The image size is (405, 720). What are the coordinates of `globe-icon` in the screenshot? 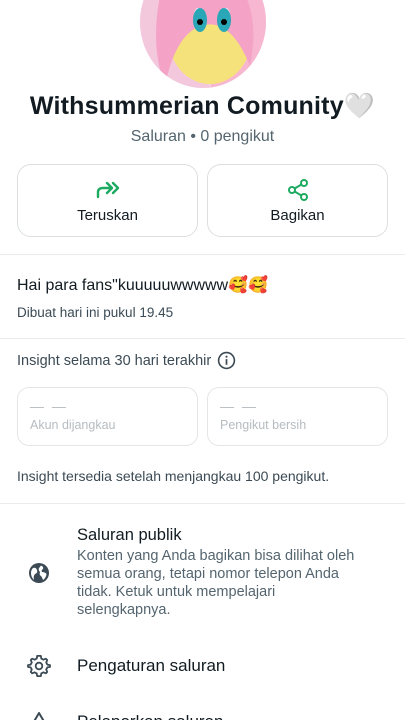 It's located at (39, 573).